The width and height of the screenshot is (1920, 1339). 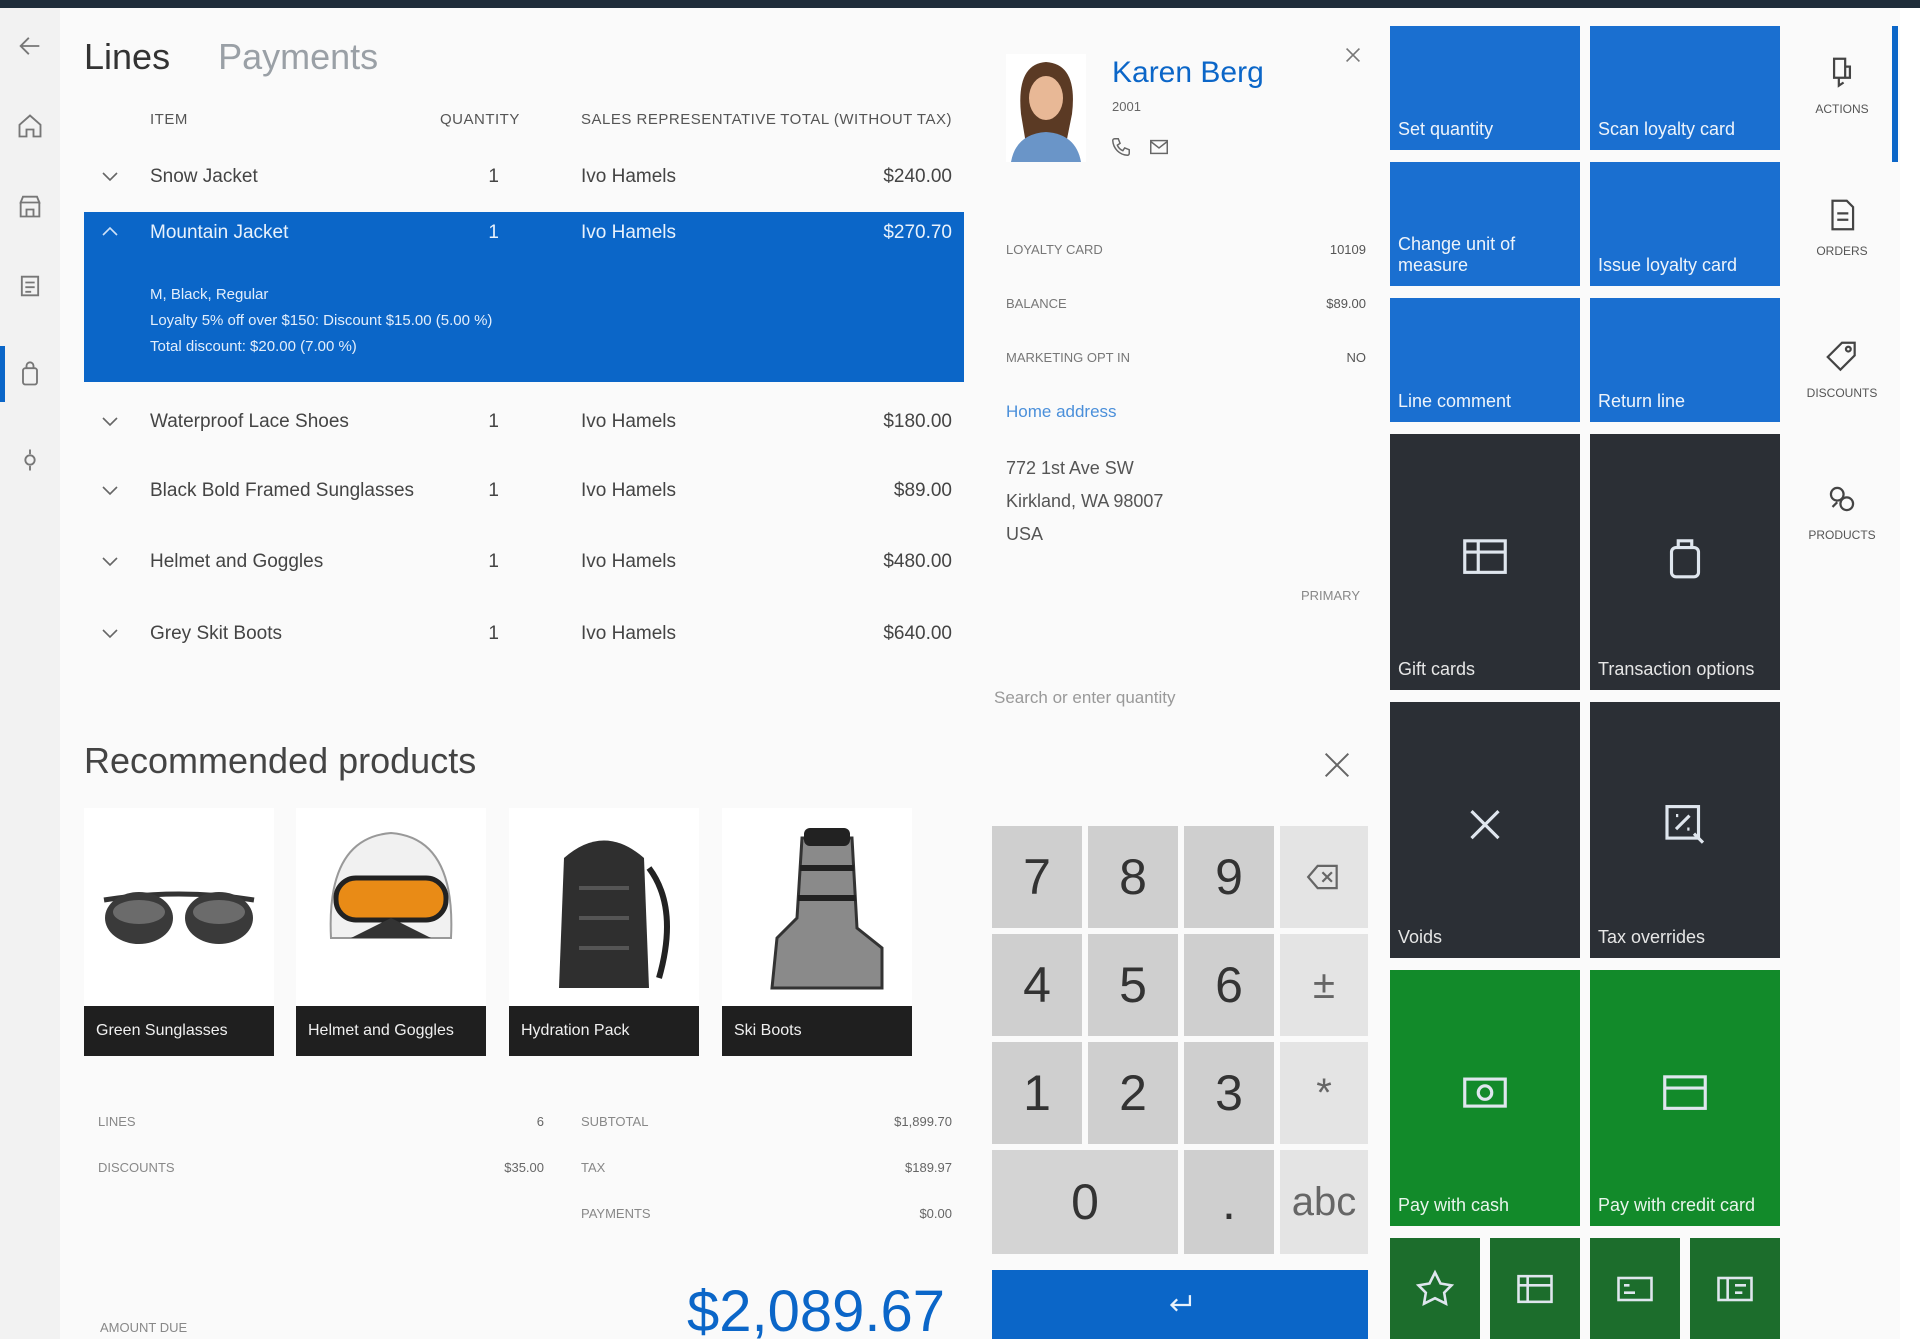 I want to click on product-card: Helmet and Goggles, so click(x=391, y=932).